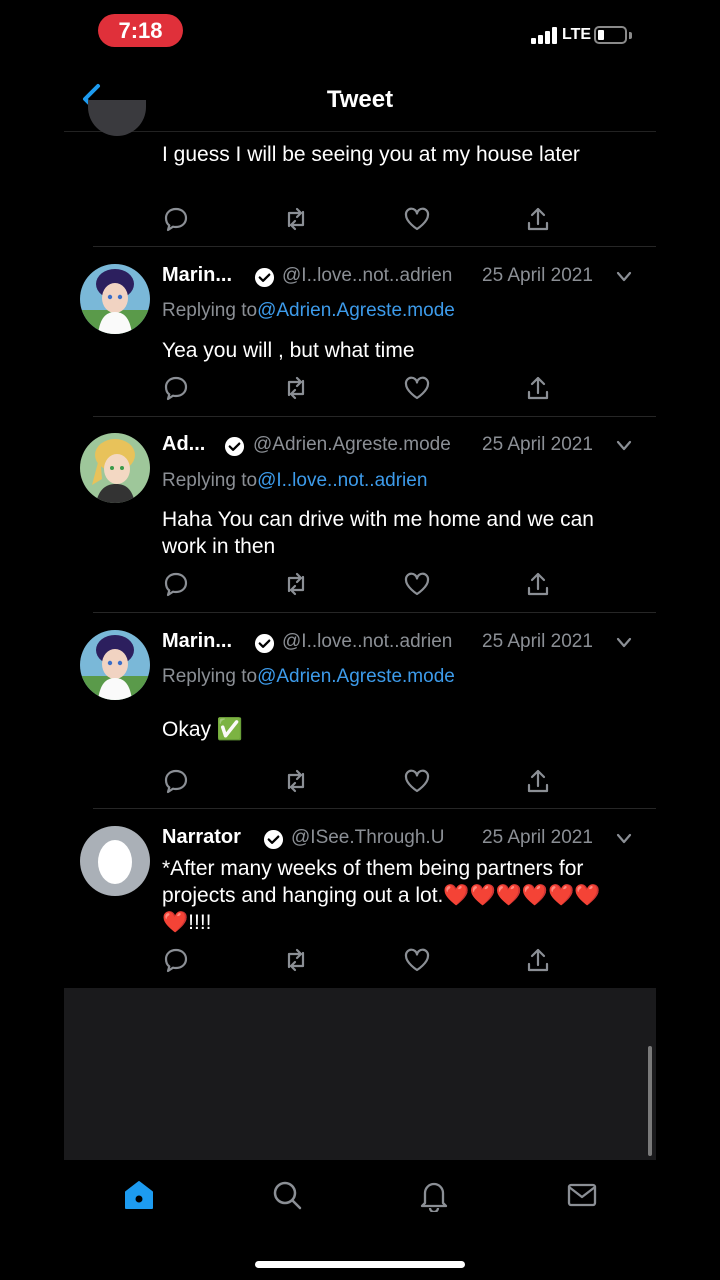 The width and height of the screenshot is (720, 1280). I want to click on home-icon, so click(139, 1195).